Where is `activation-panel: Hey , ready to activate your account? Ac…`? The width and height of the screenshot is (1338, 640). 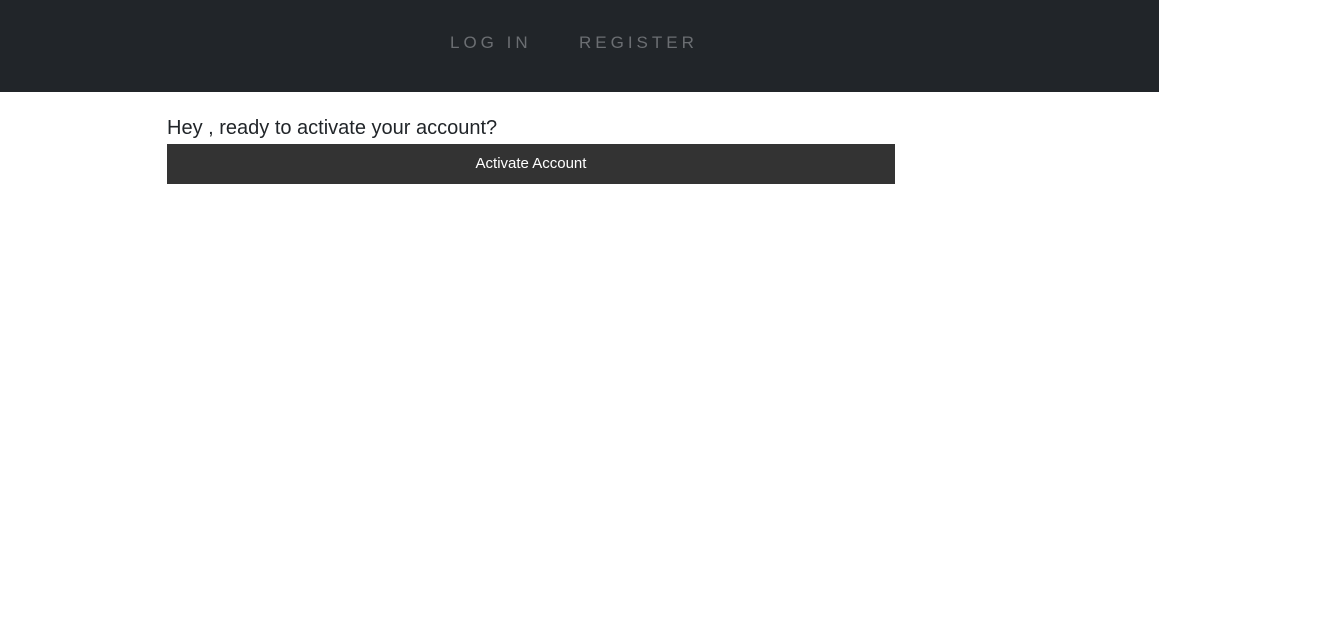
activation-panel: Hey , ready to activate your account? Ac… is located at coordinates (531, 149).